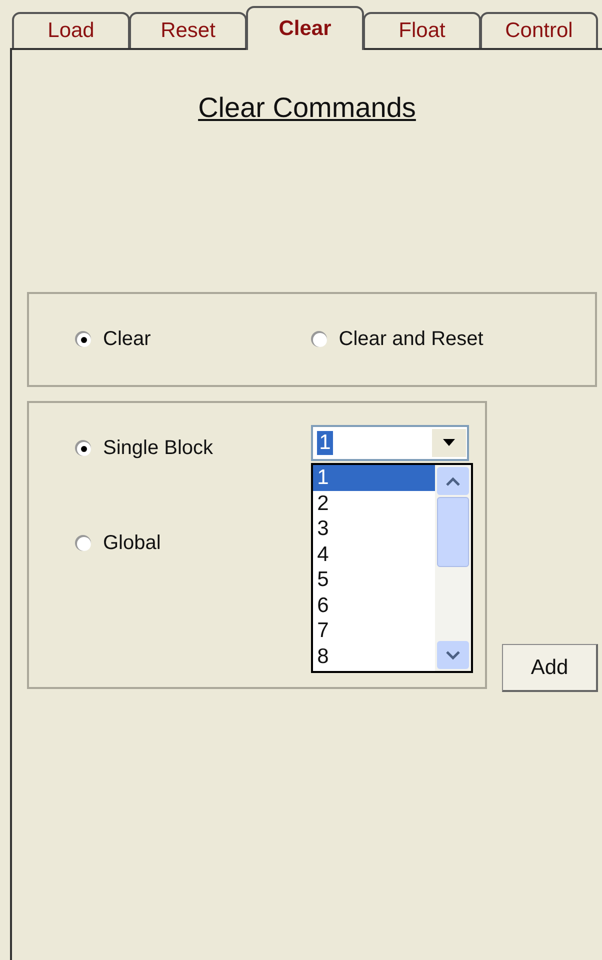 This screenshot has height=960, width=602. What do you see at coordinates (453, 481) in the screenshot?
I see `scroll-up-icon` at bounding box center [453, 481].